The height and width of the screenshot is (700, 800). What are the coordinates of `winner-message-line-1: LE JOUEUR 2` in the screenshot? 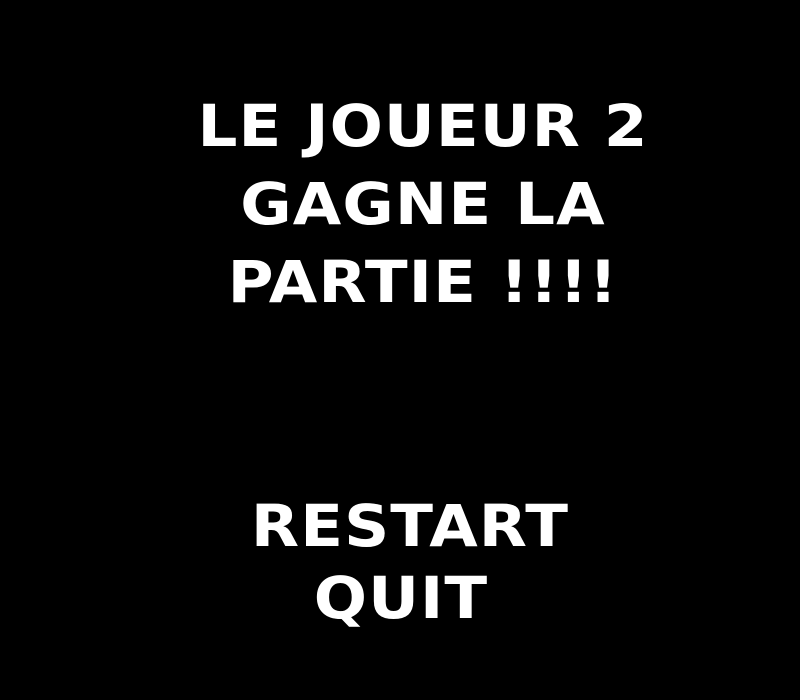 It's located at (423, 126).